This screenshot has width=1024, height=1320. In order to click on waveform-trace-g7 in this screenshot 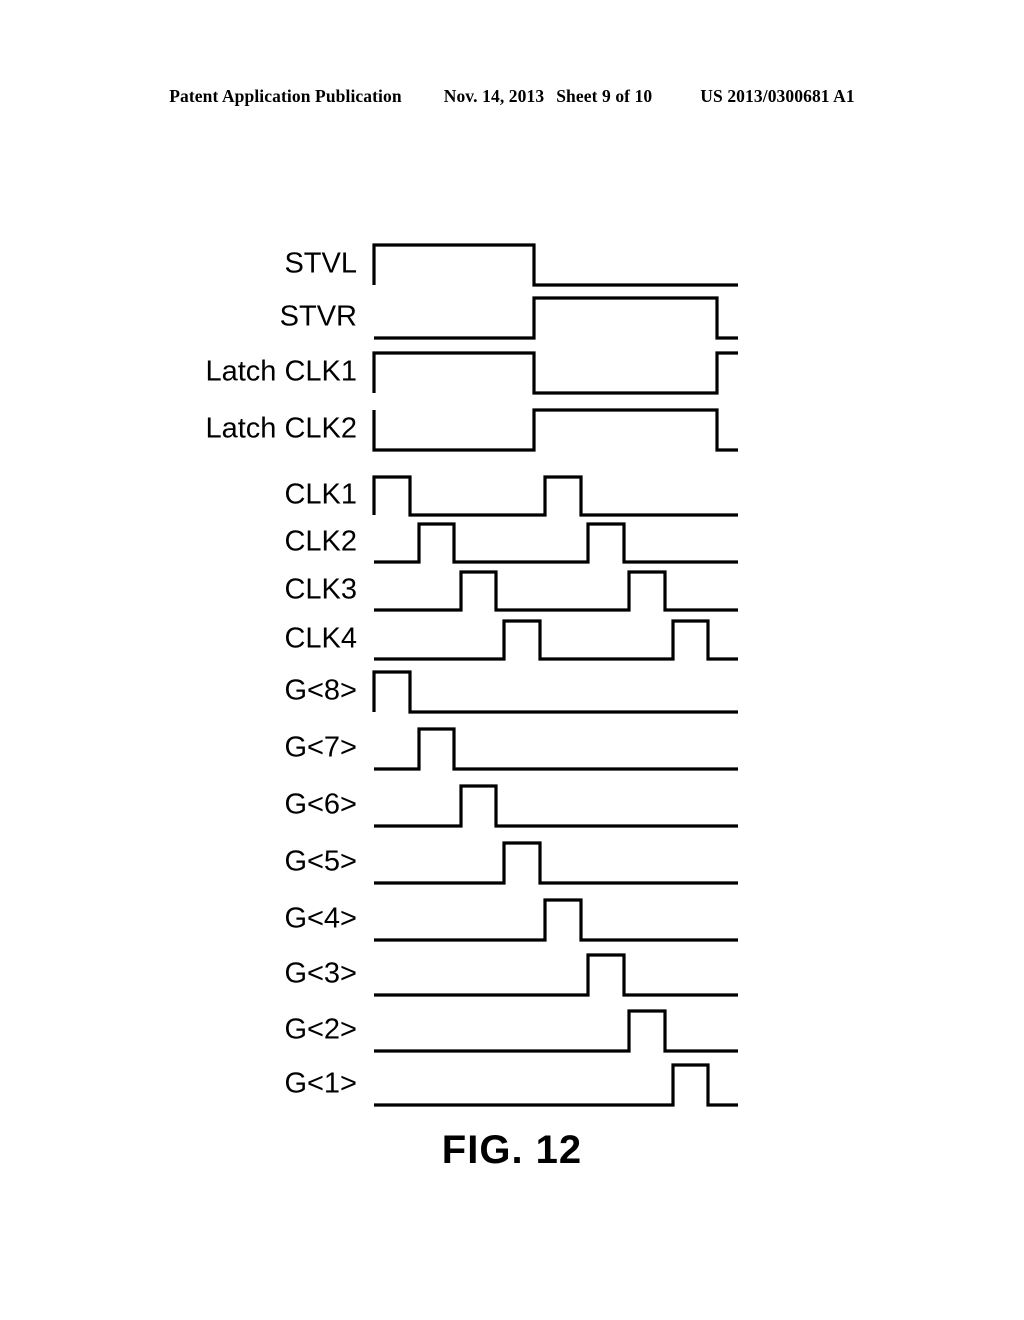, I will do `click(556, 749)`.